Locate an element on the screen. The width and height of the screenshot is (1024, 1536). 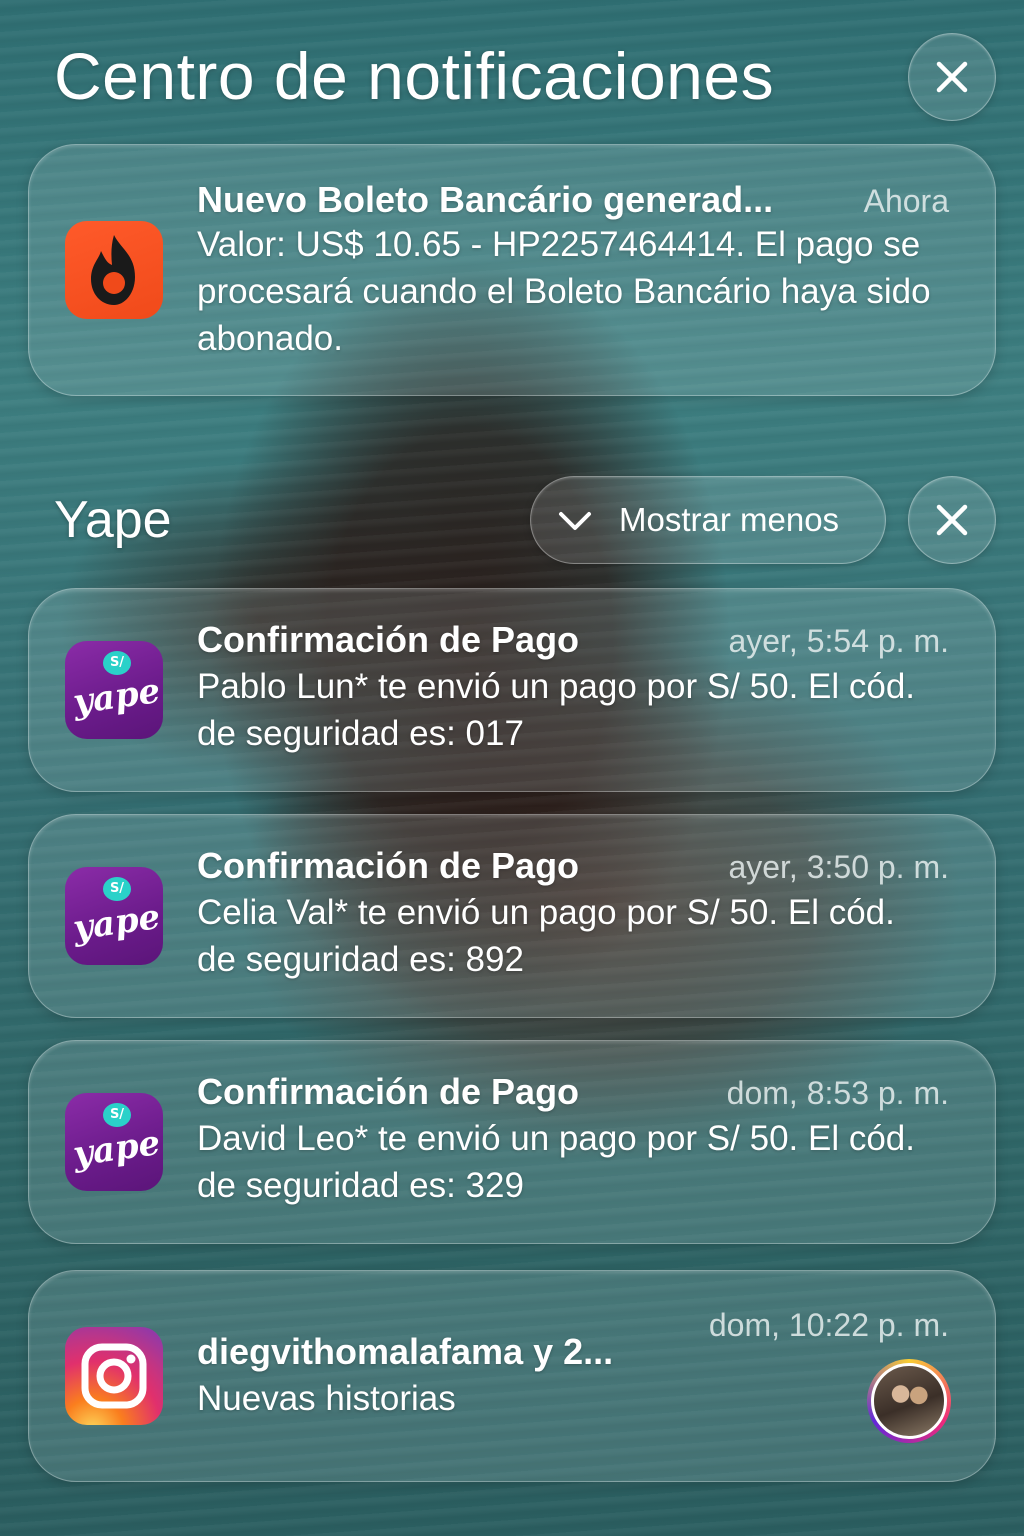
clear-all-button is located at coordinates (952, 77).